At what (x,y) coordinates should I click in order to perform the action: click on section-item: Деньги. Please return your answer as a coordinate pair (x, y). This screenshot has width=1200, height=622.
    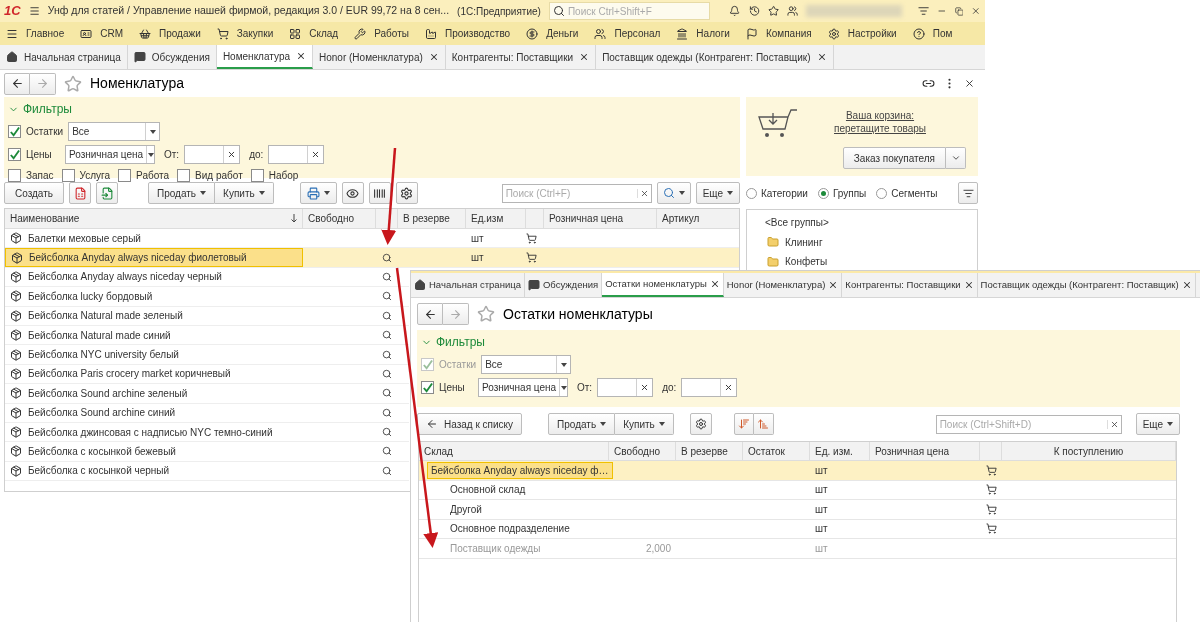
    Looking at the image, I should click on (552, 33).